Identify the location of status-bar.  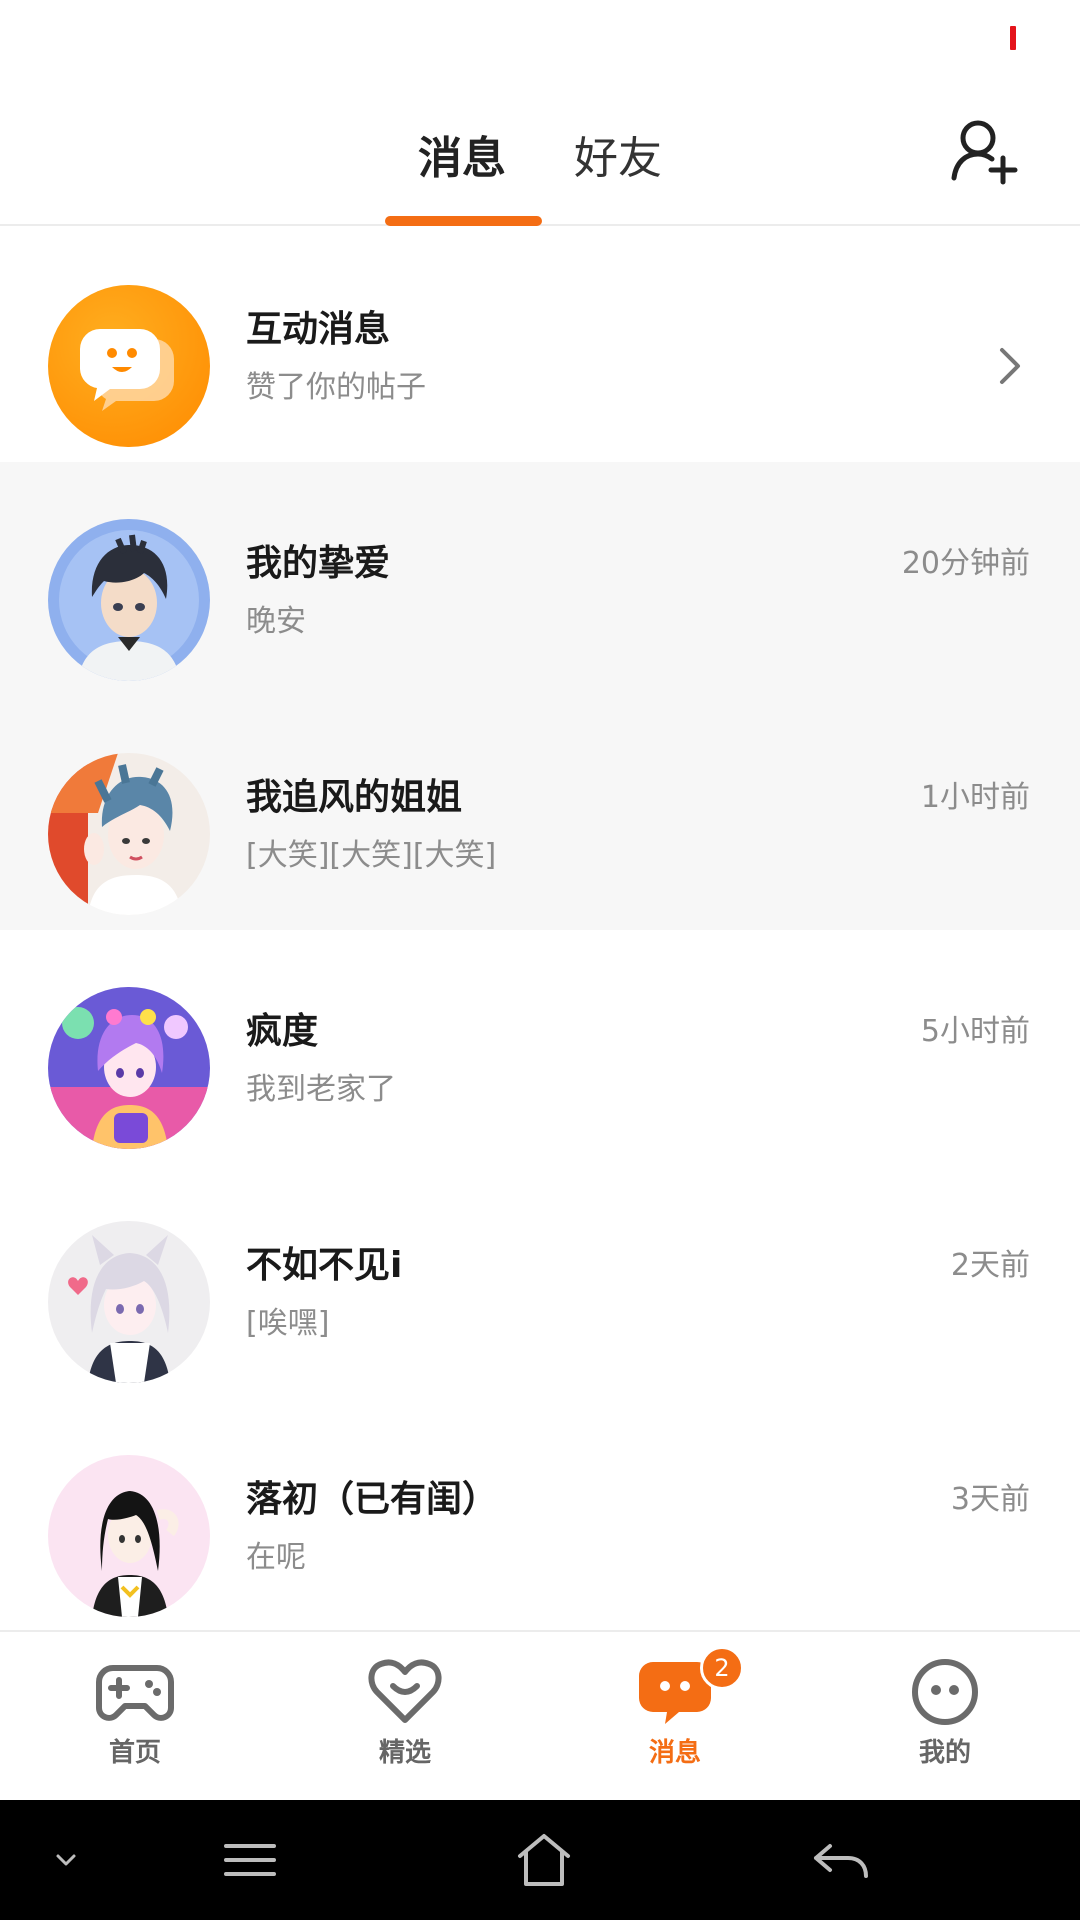
(540, 40).